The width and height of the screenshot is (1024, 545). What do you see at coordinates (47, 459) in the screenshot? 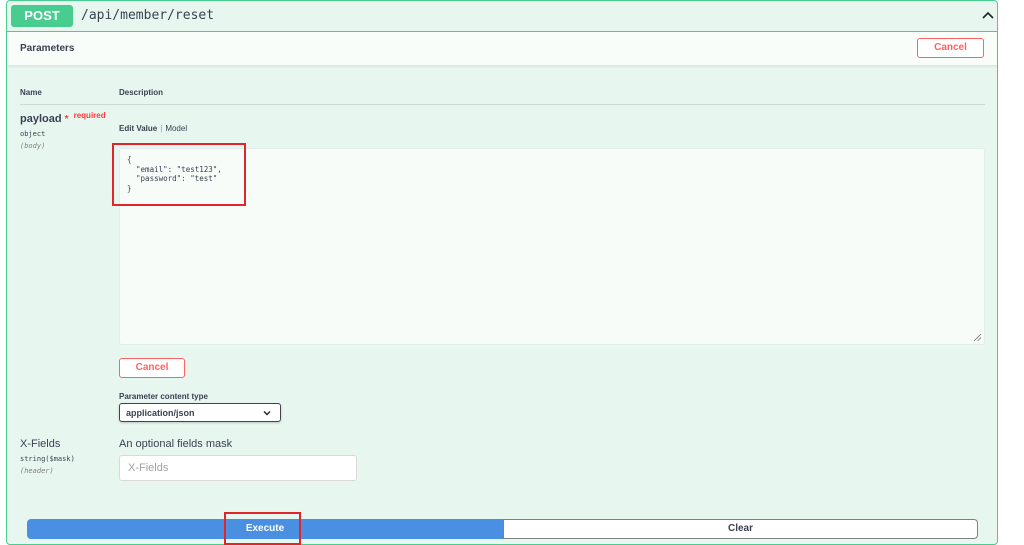
I see `xfields-param-type: string($mask)` at bounding box center [47, 459].